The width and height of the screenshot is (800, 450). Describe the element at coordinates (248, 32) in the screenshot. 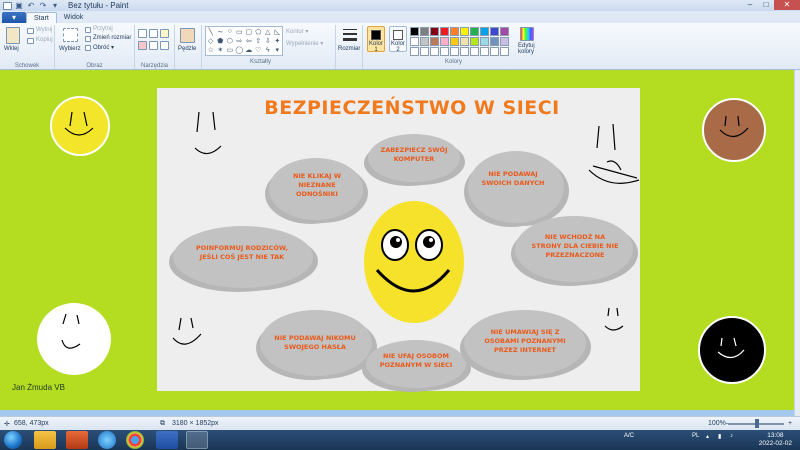

I see `round-rect-shape-icon: ▢` at that location.